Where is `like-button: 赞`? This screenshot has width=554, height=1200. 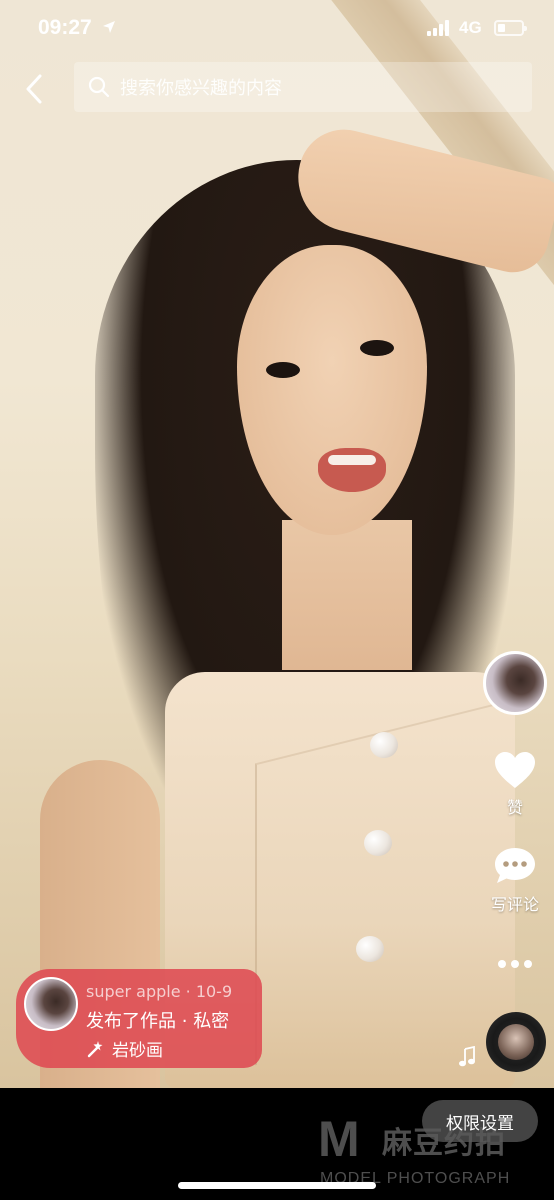 like-button: 赞 is located at coordinates (515, 784).